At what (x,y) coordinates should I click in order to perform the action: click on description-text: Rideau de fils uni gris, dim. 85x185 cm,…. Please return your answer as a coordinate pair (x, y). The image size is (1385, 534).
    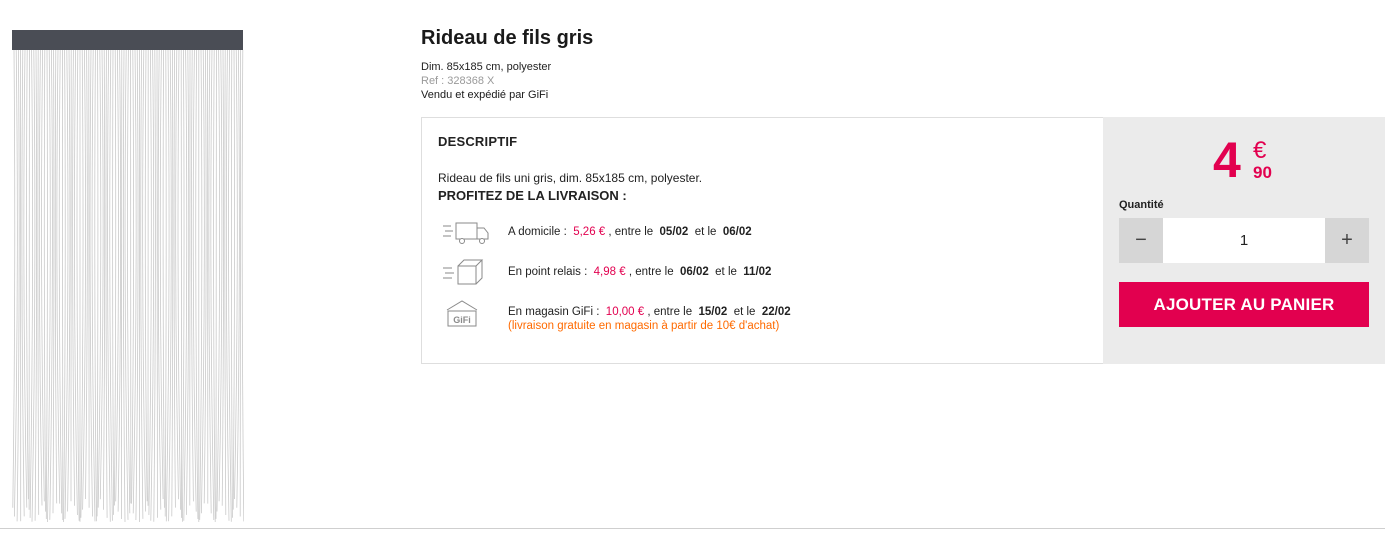
    Looking at the image, I should click on (570, 178).